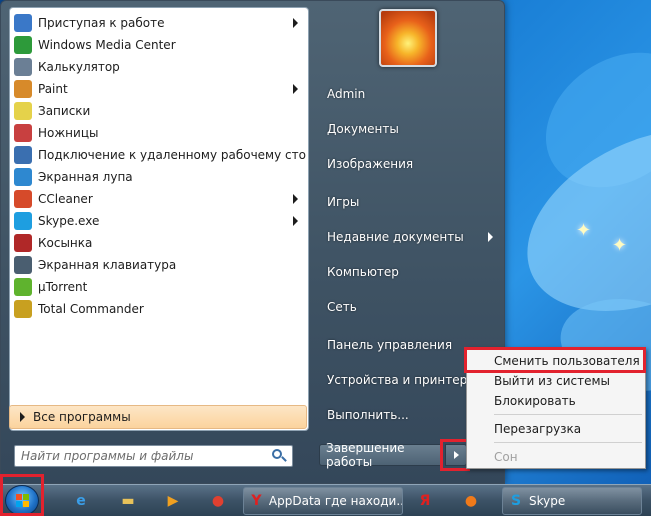  Describe the element at coordinates (159, 133) in the screenshot. I see `program-item: Ножницы` at that location.